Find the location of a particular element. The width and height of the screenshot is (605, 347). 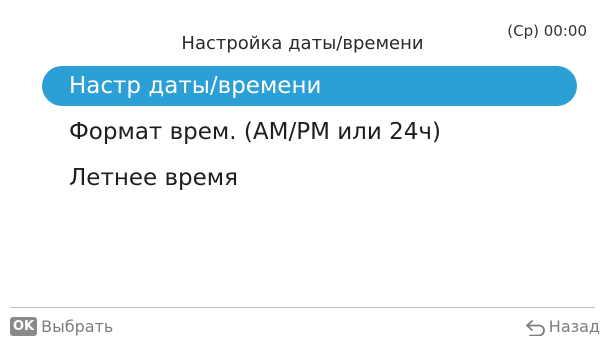

return-arrow-icon is located at coordinates (536, 327).